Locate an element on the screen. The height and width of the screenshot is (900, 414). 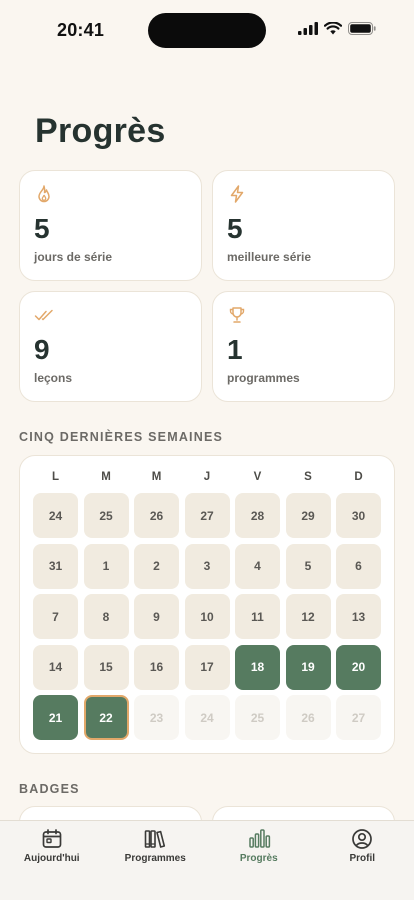
calendar-day: 14 is located at coordinates (55, 667).